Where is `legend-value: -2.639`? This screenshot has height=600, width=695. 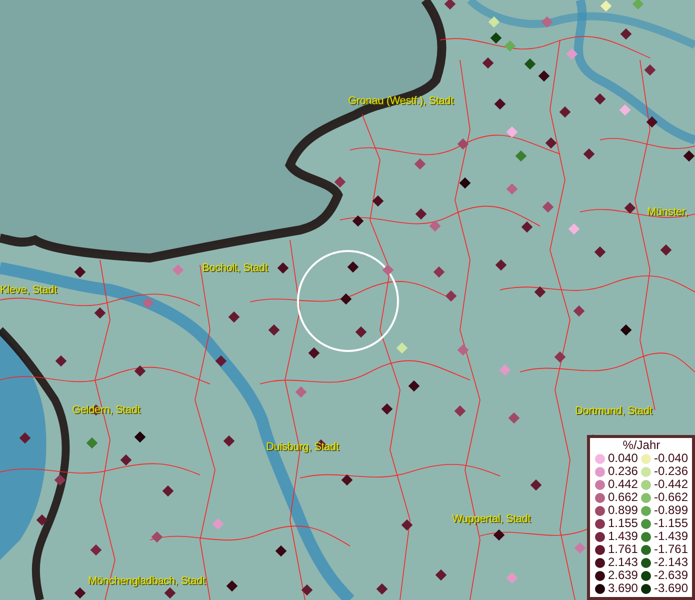 legend-value: -2.639 is located at coordinates (671, 575).